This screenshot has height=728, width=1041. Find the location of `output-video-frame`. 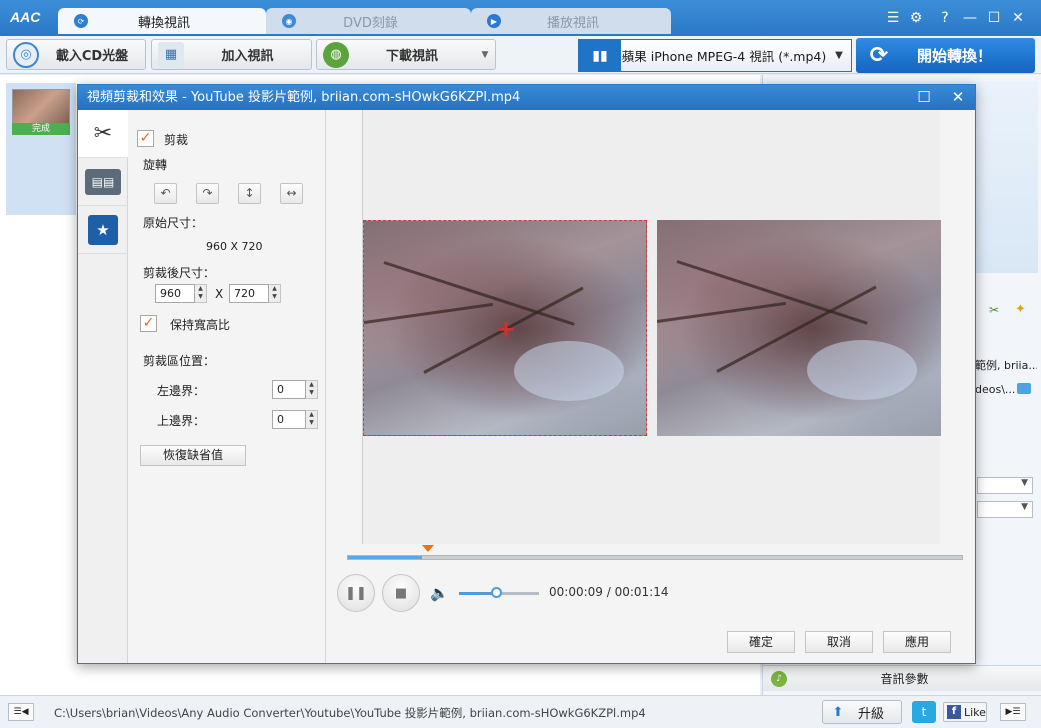

output-video-frame is located at coordinates (799, 328).